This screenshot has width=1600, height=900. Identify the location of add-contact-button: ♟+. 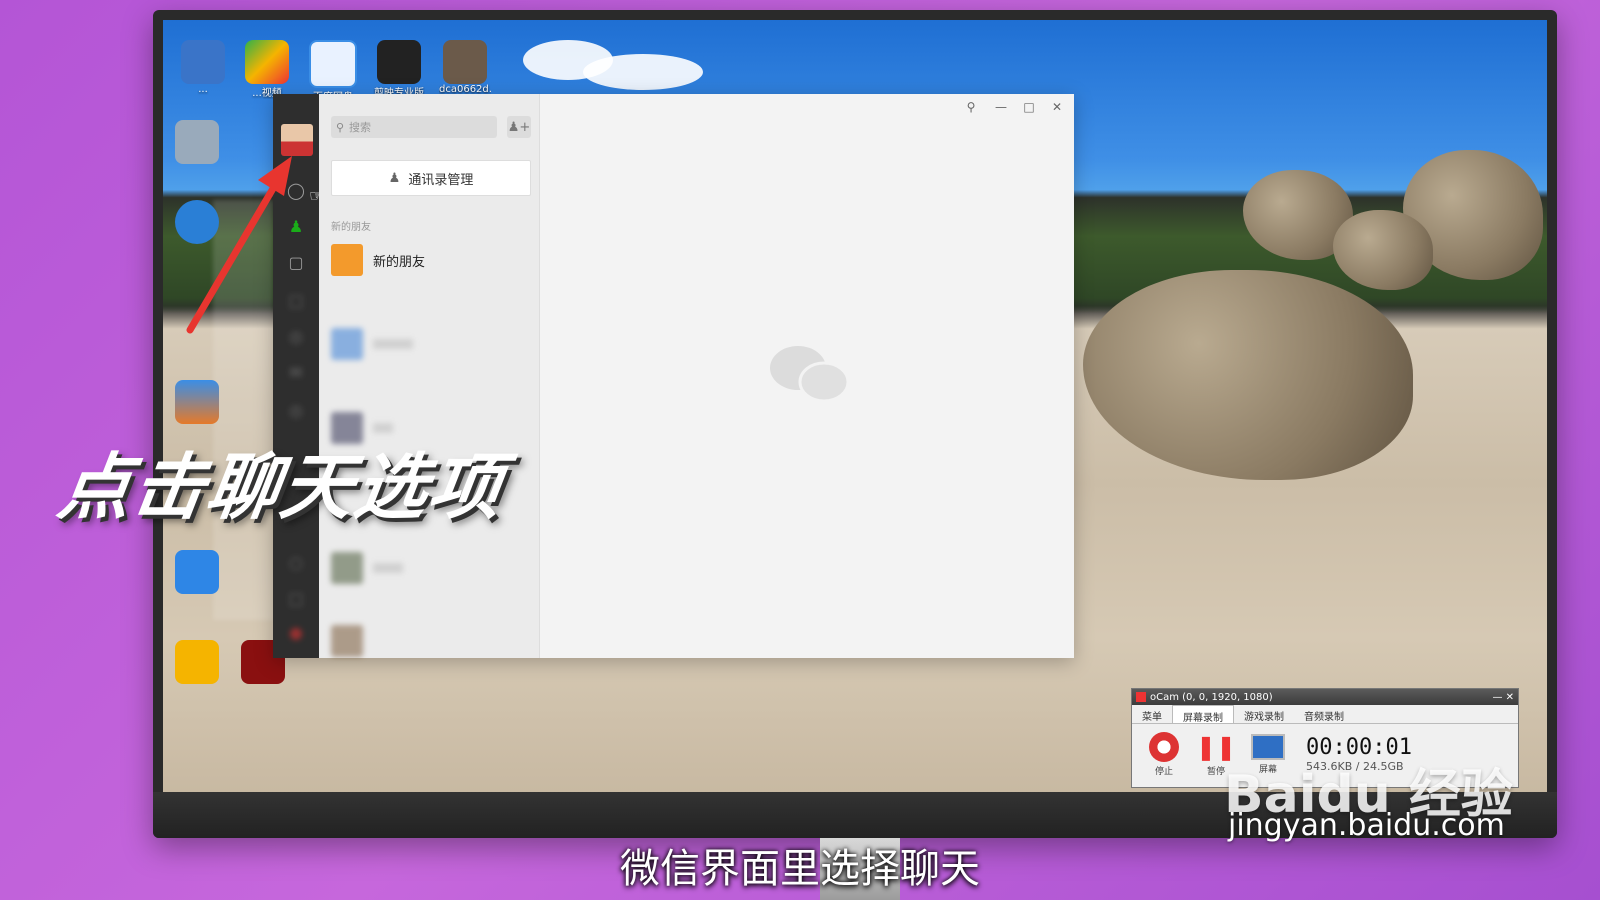
(519, 127).